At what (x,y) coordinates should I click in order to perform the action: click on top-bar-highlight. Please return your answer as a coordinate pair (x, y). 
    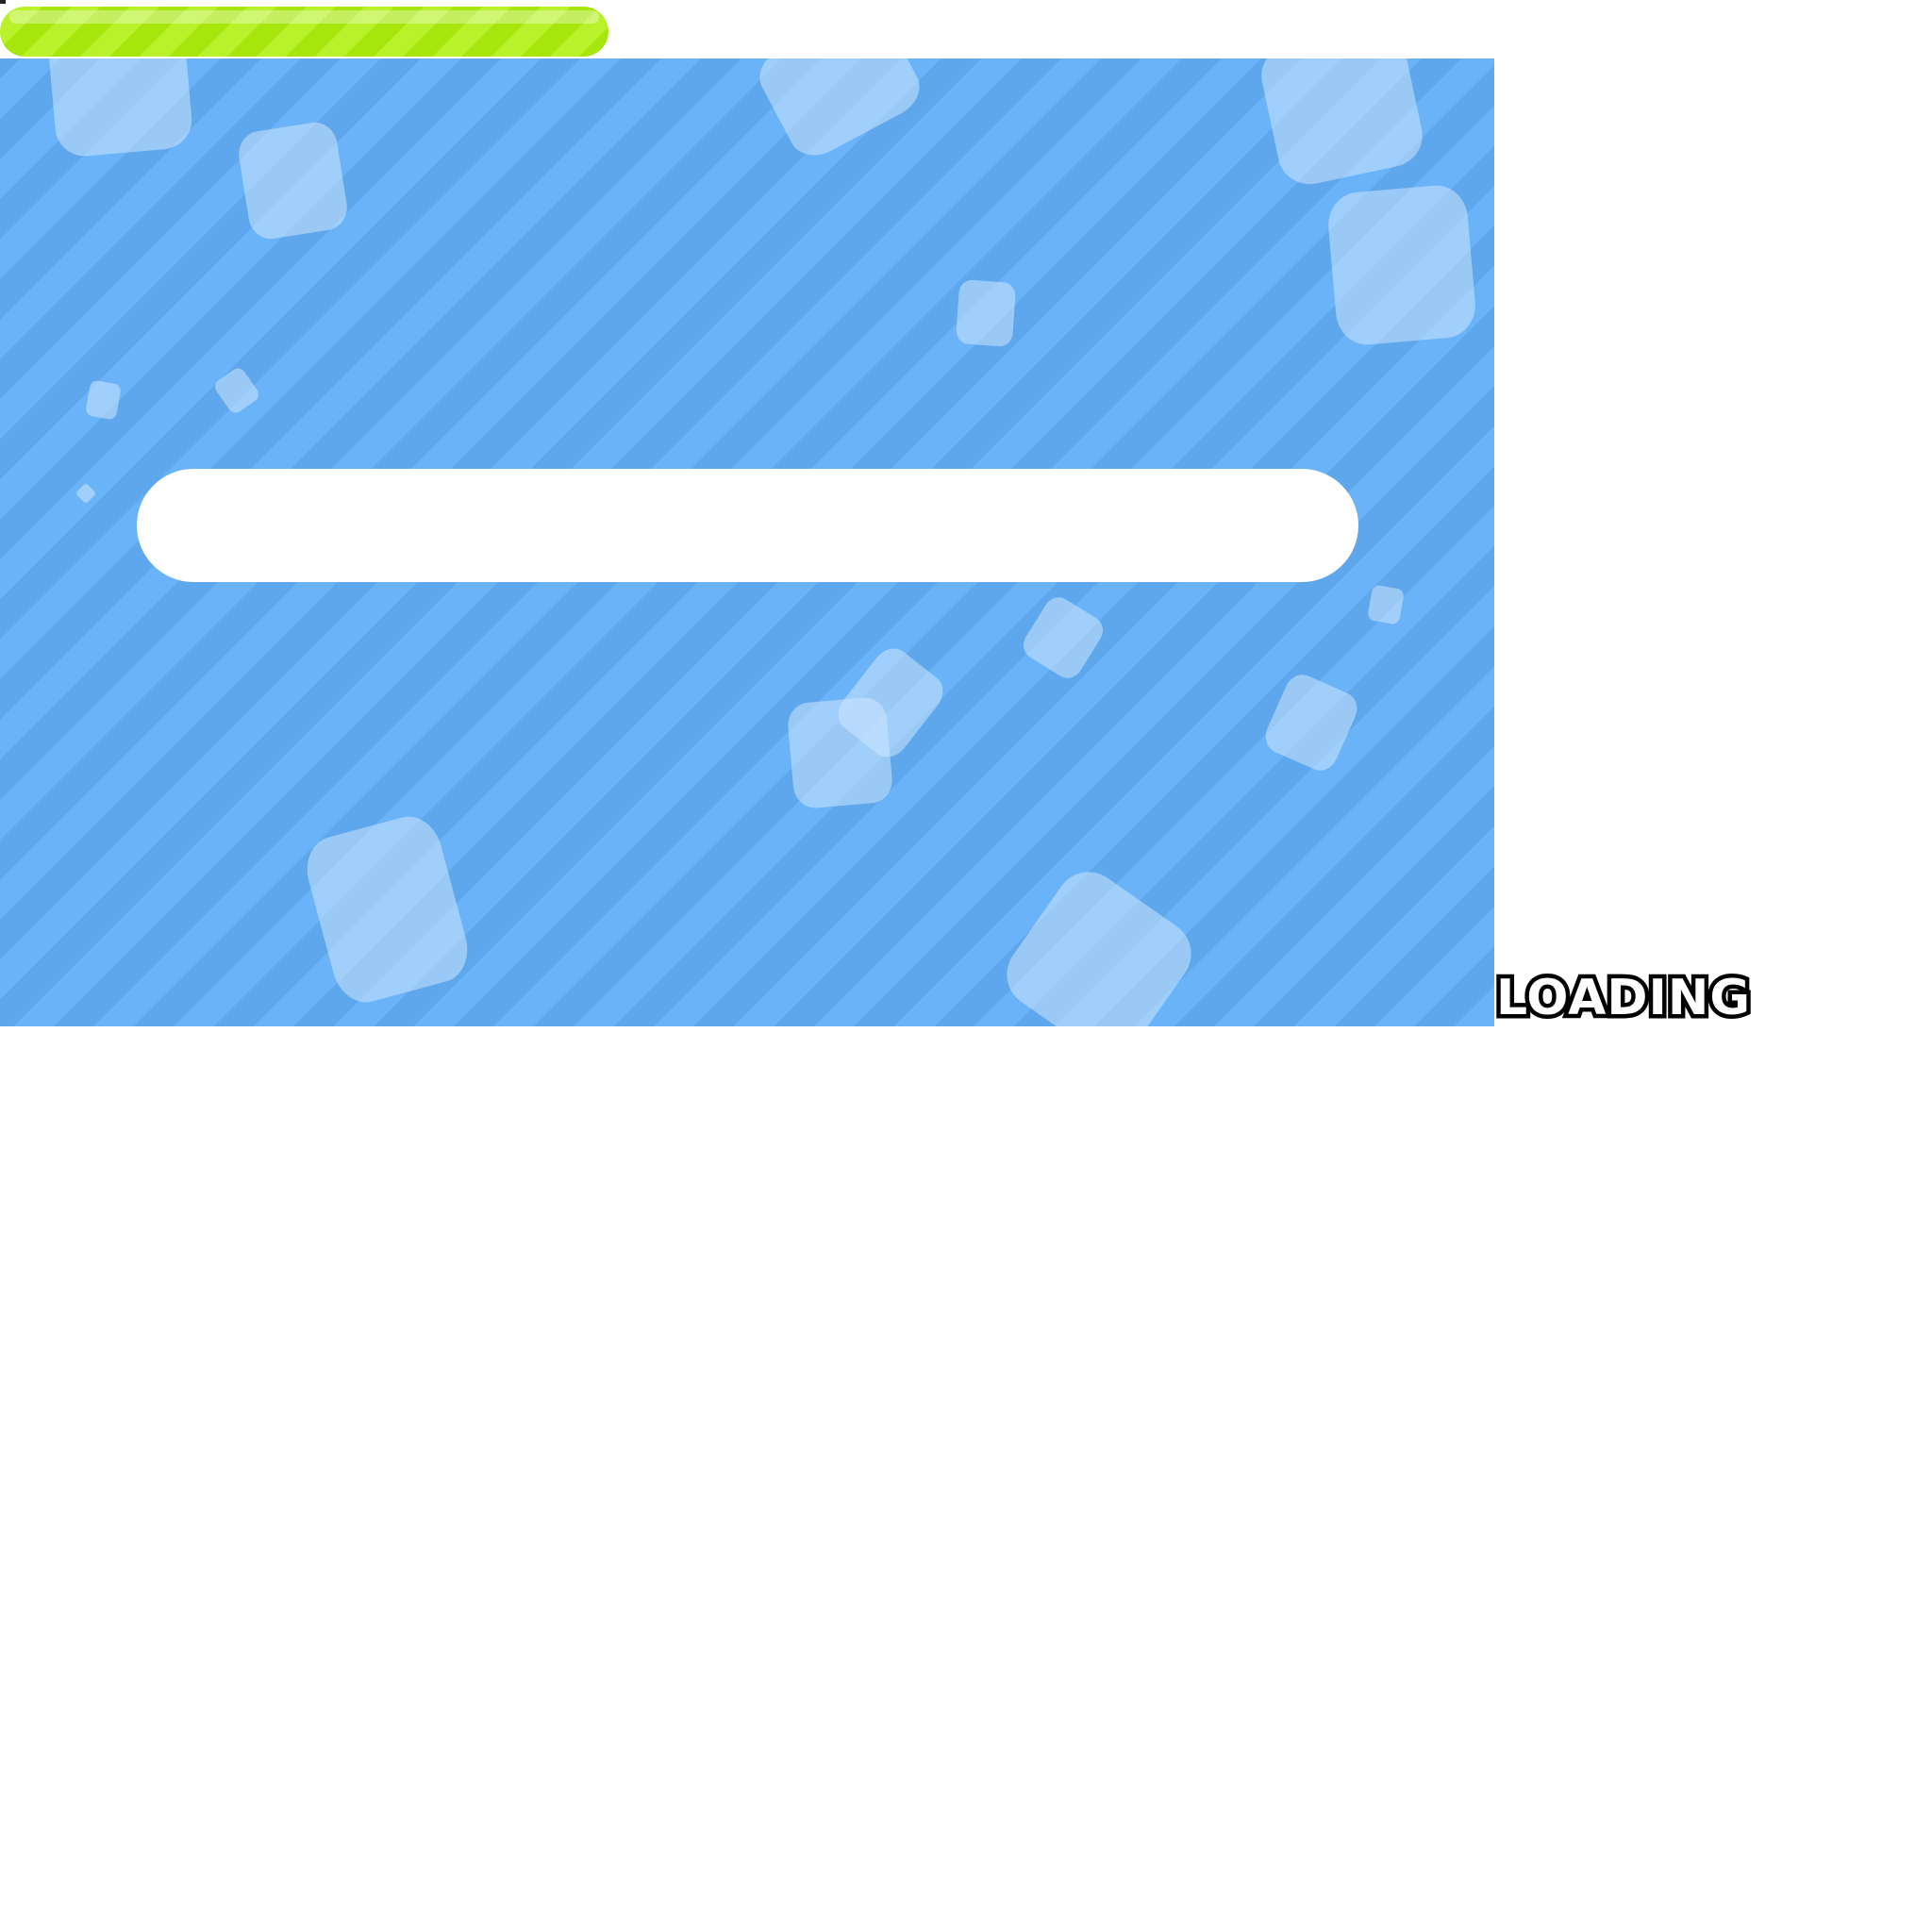
    Looking at the image, I should click on (304, 17).